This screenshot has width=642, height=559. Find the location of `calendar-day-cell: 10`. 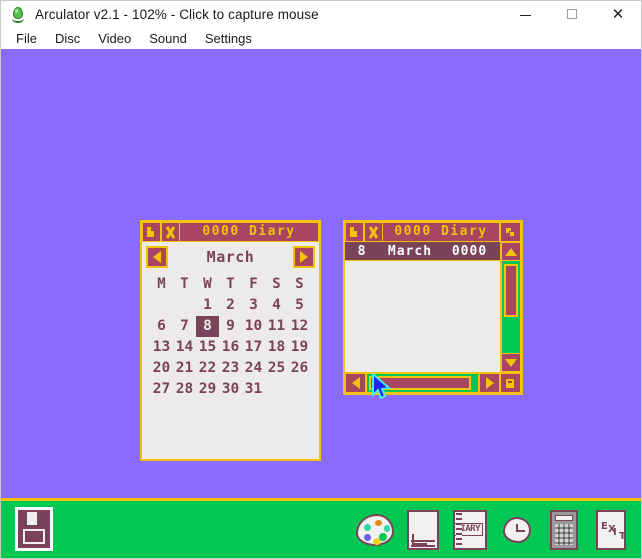

calendar-day-cell: 10 is located at coordinates (253, 326).